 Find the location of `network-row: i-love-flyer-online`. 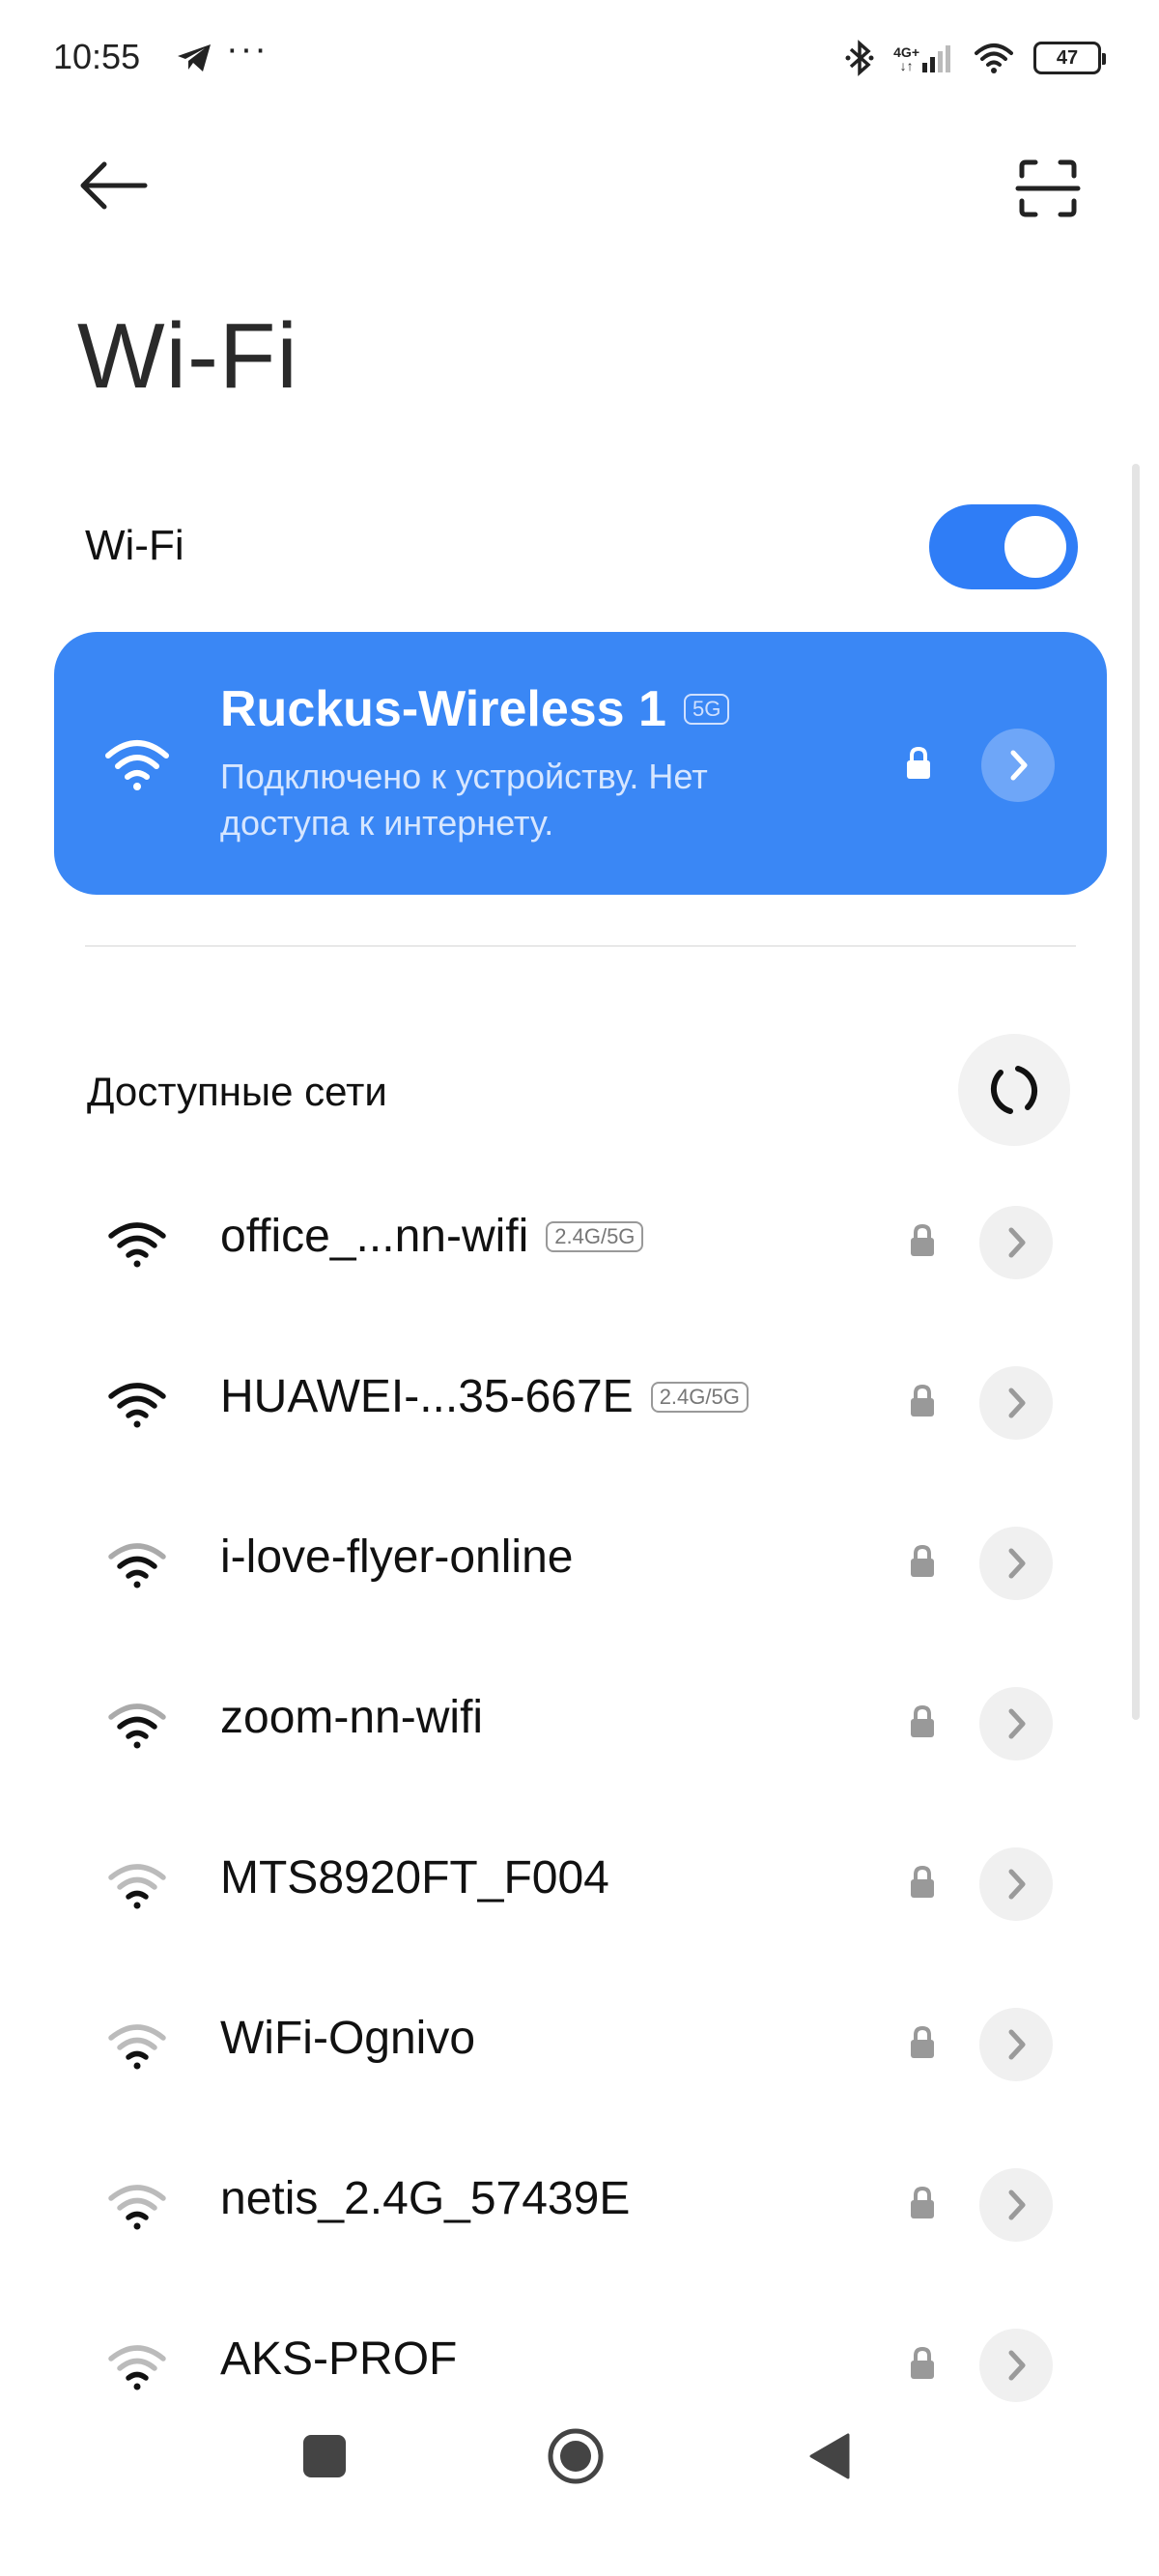

network-row: i-love-flyer-online is located at coordinates (579, 1558).